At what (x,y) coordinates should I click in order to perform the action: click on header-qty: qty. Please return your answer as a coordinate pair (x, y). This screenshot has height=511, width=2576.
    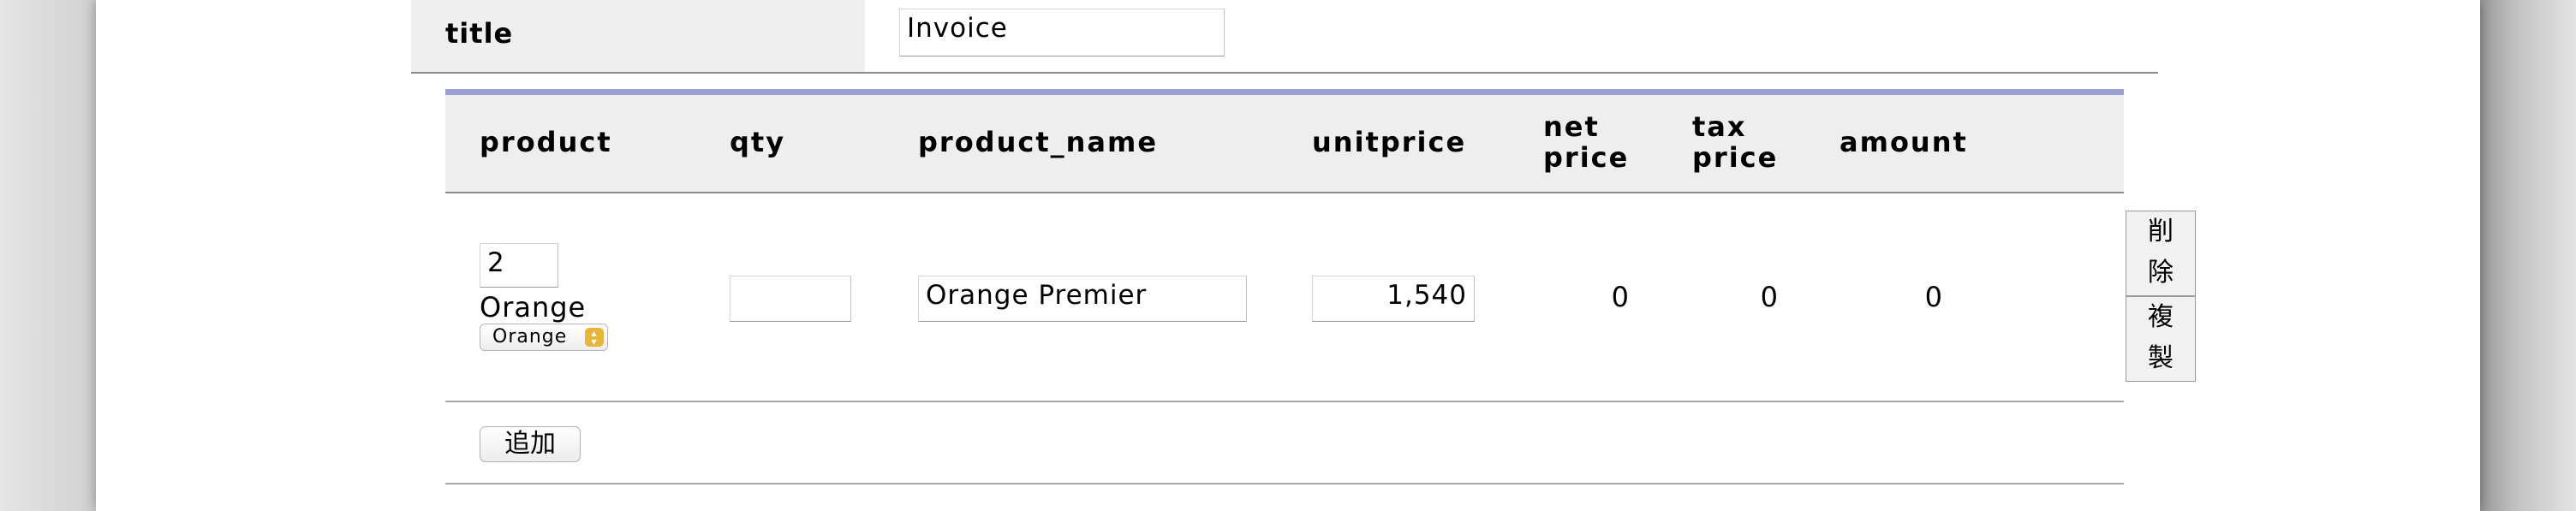
    Looking at the image, I should click on (758, 142).